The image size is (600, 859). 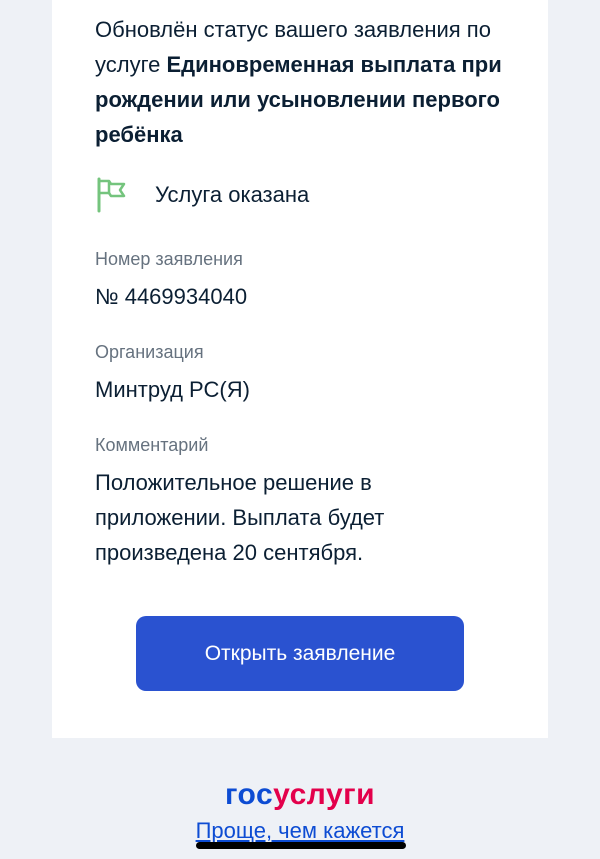 I want to click on open-application-button: Открыть заявление, so click(x=300, y=653).